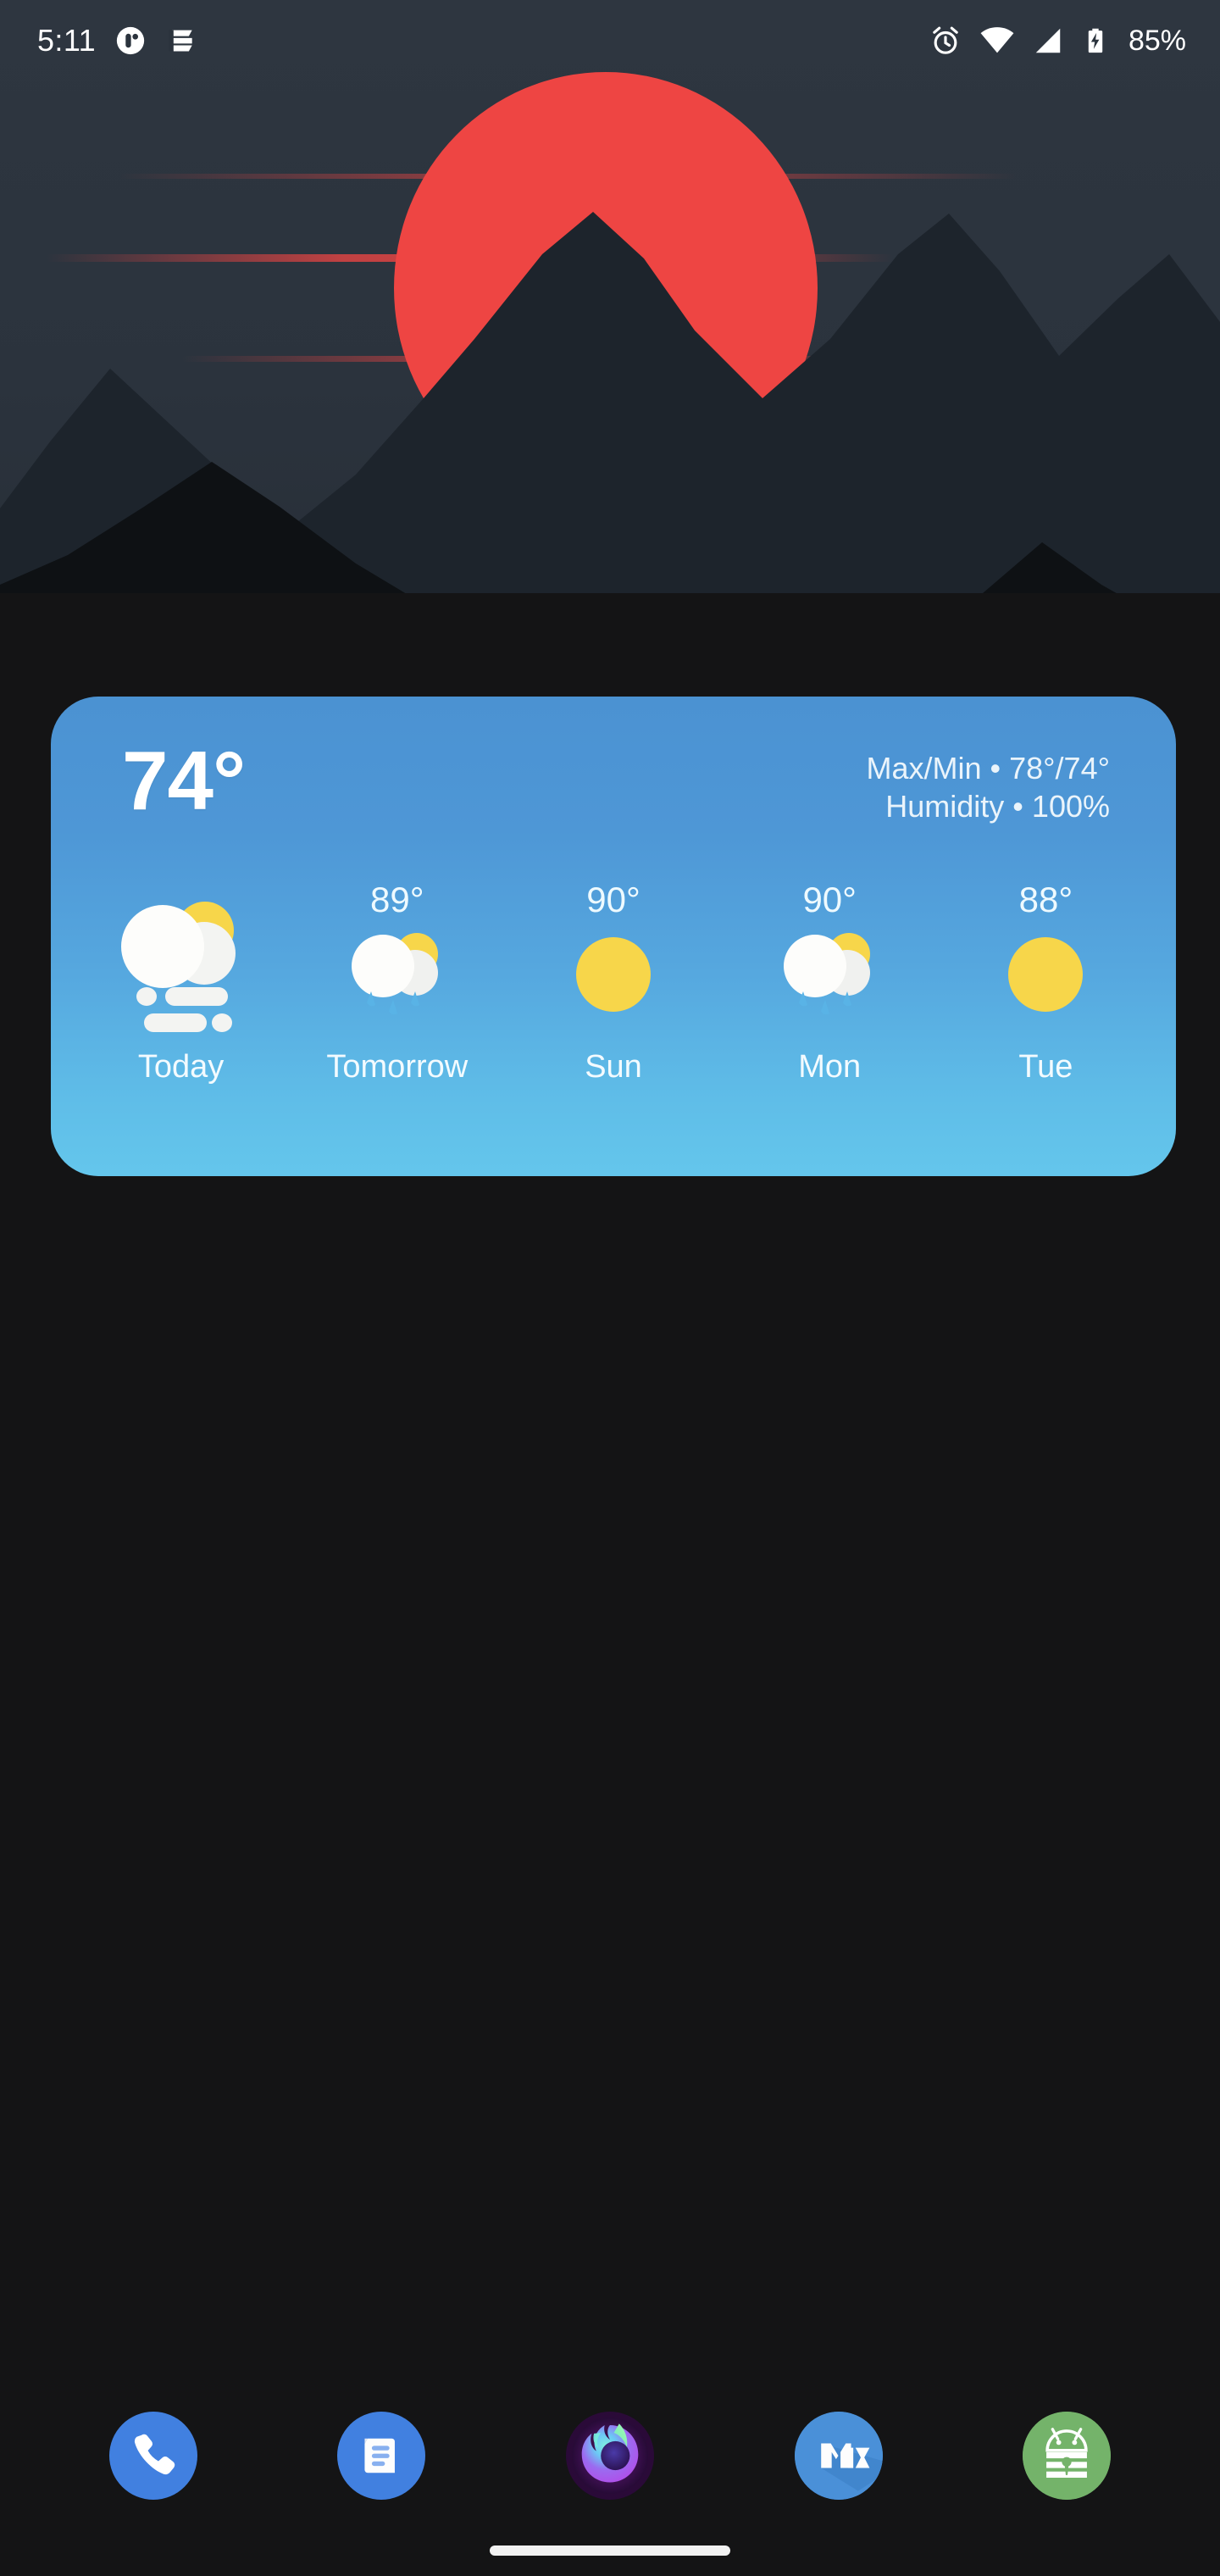 The width and height of the screenshot is (1220, 2576). Describe the element at coordinates (1157, 41) in the screenshot. I see `battery-percent-label: 85%` at that location.